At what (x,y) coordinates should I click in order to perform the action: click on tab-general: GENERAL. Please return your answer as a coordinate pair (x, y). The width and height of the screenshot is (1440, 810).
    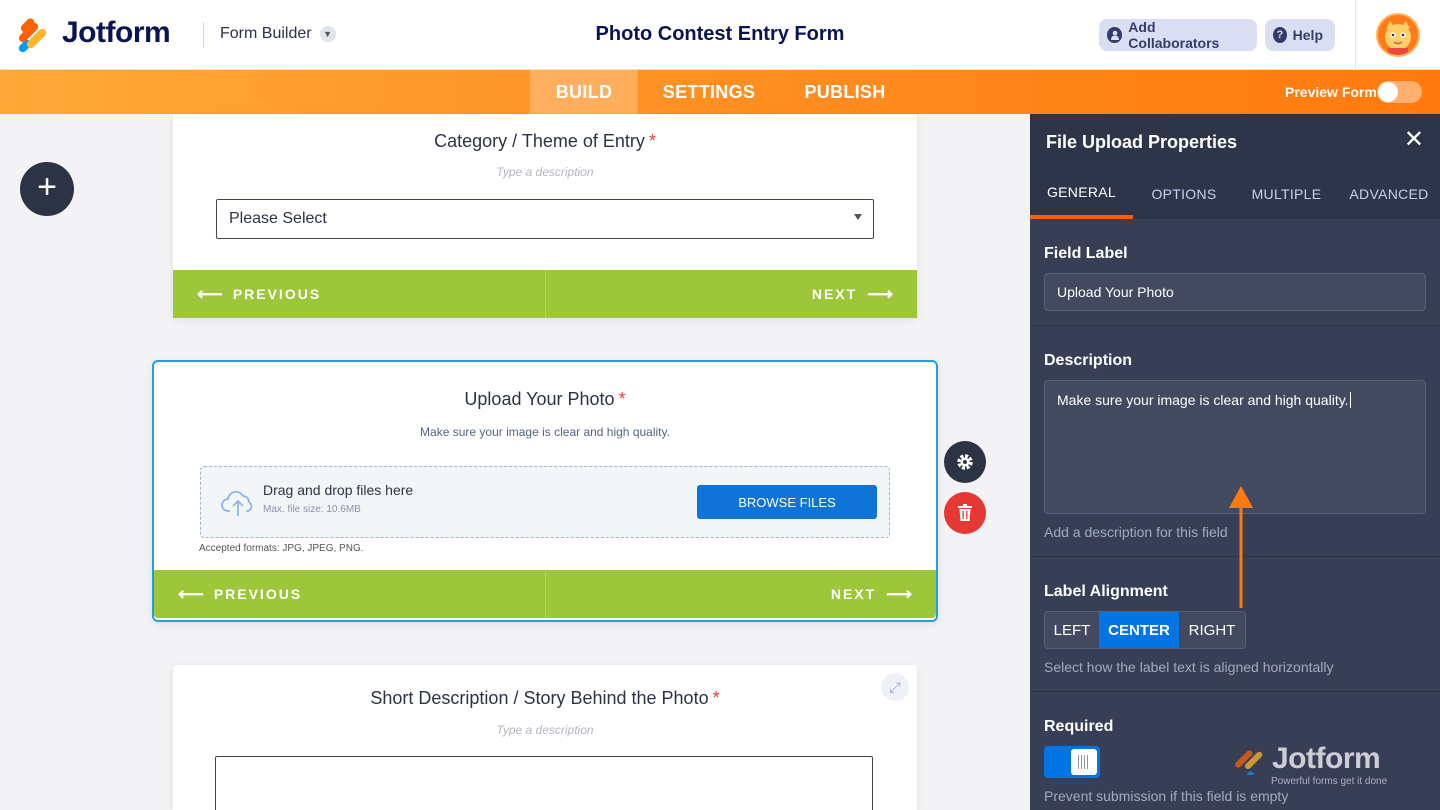
    Looking at the image, I should click on (1081, 194).